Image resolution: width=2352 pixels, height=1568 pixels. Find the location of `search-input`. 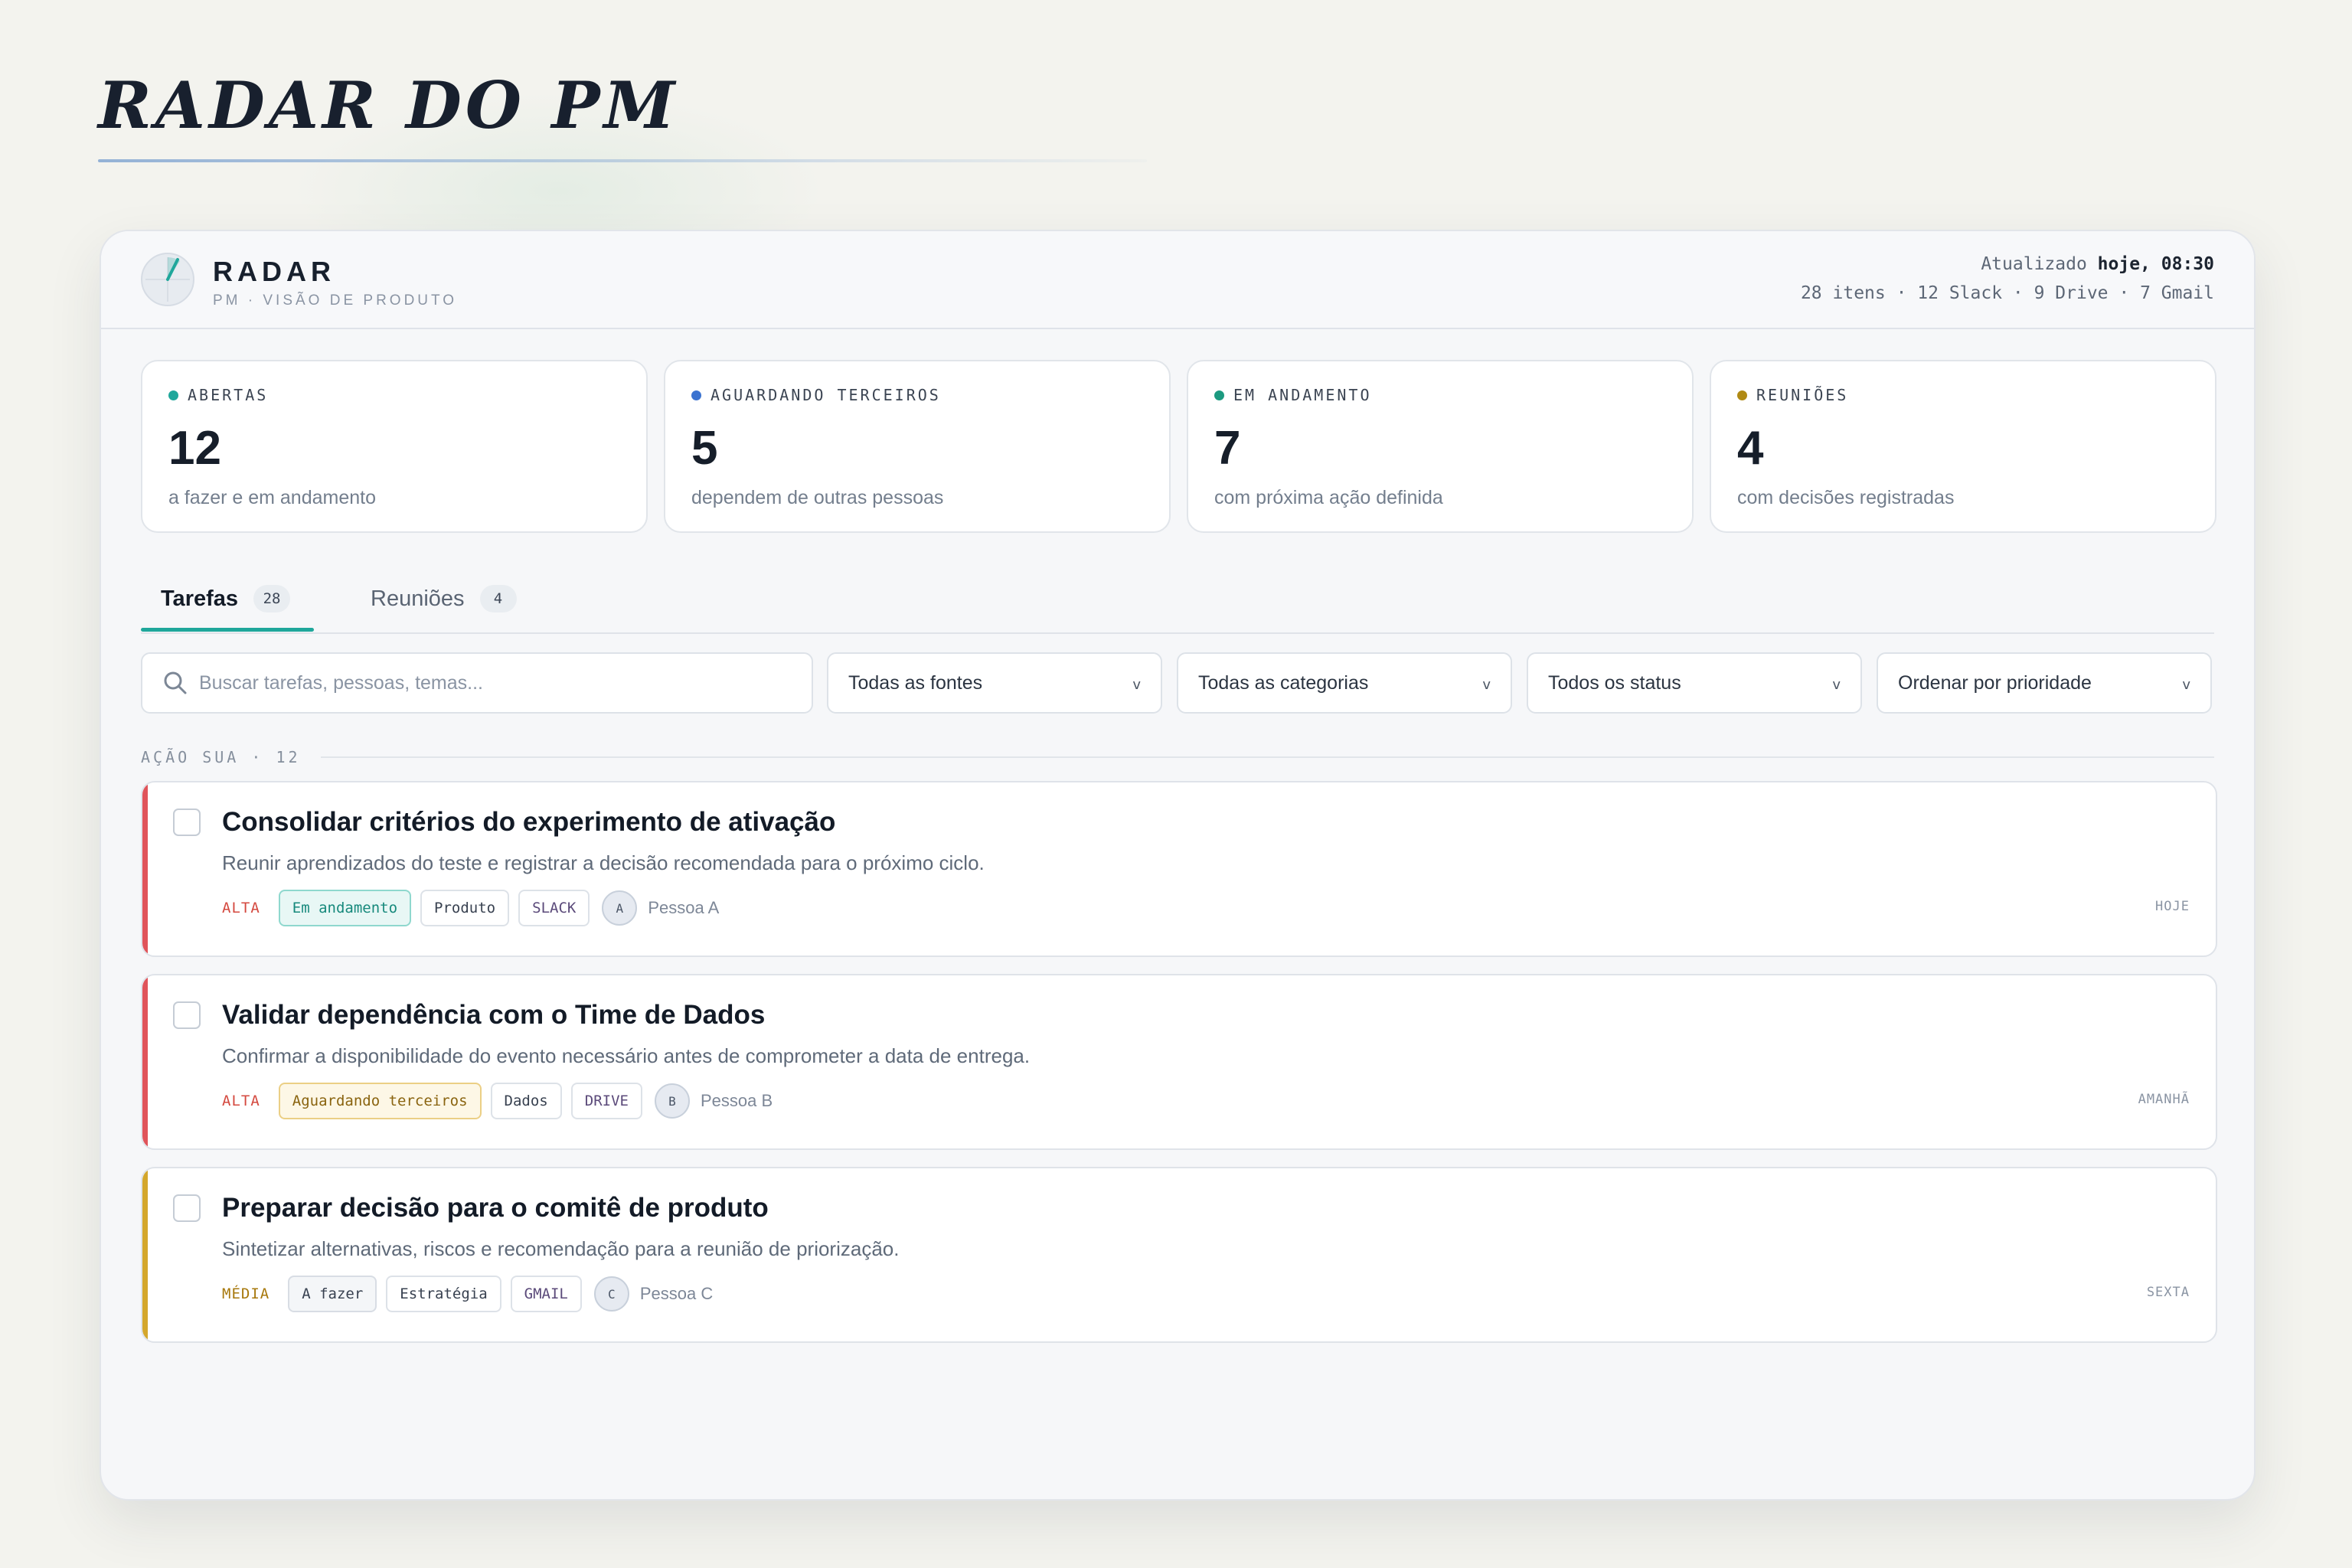

search-input is located at coordinates (498, 683).